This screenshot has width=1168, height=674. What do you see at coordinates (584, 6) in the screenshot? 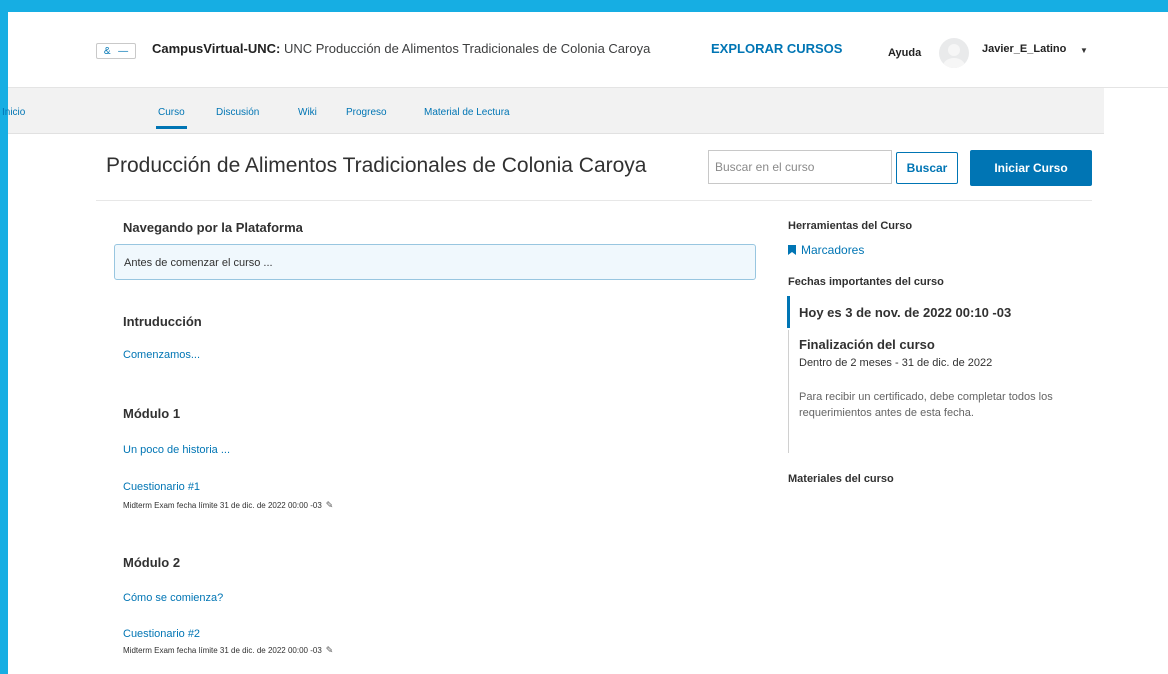
I see `screen-frame-top` at bounding box center [584, 6].